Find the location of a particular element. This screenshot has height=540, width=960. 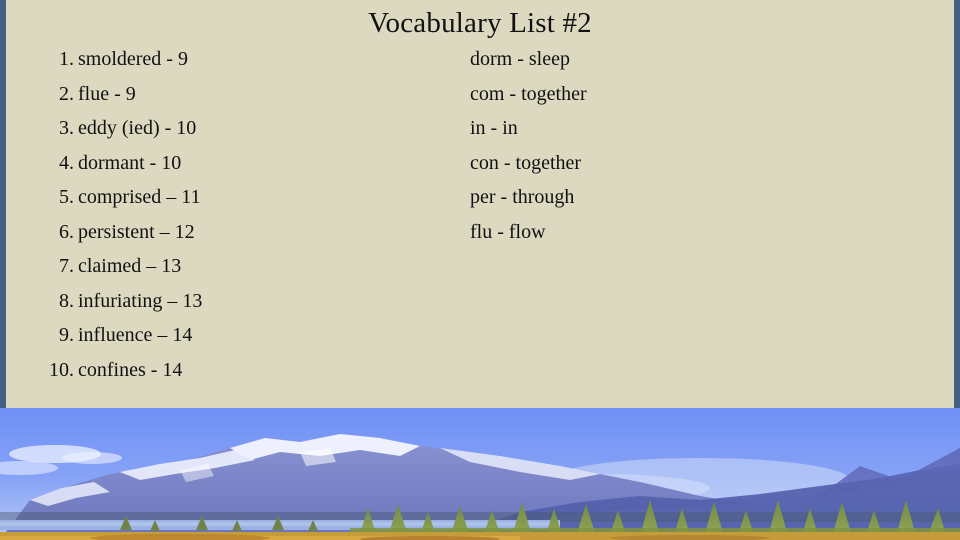

list-item-term: smoldered - 9 is located at coordinates (133, 59).